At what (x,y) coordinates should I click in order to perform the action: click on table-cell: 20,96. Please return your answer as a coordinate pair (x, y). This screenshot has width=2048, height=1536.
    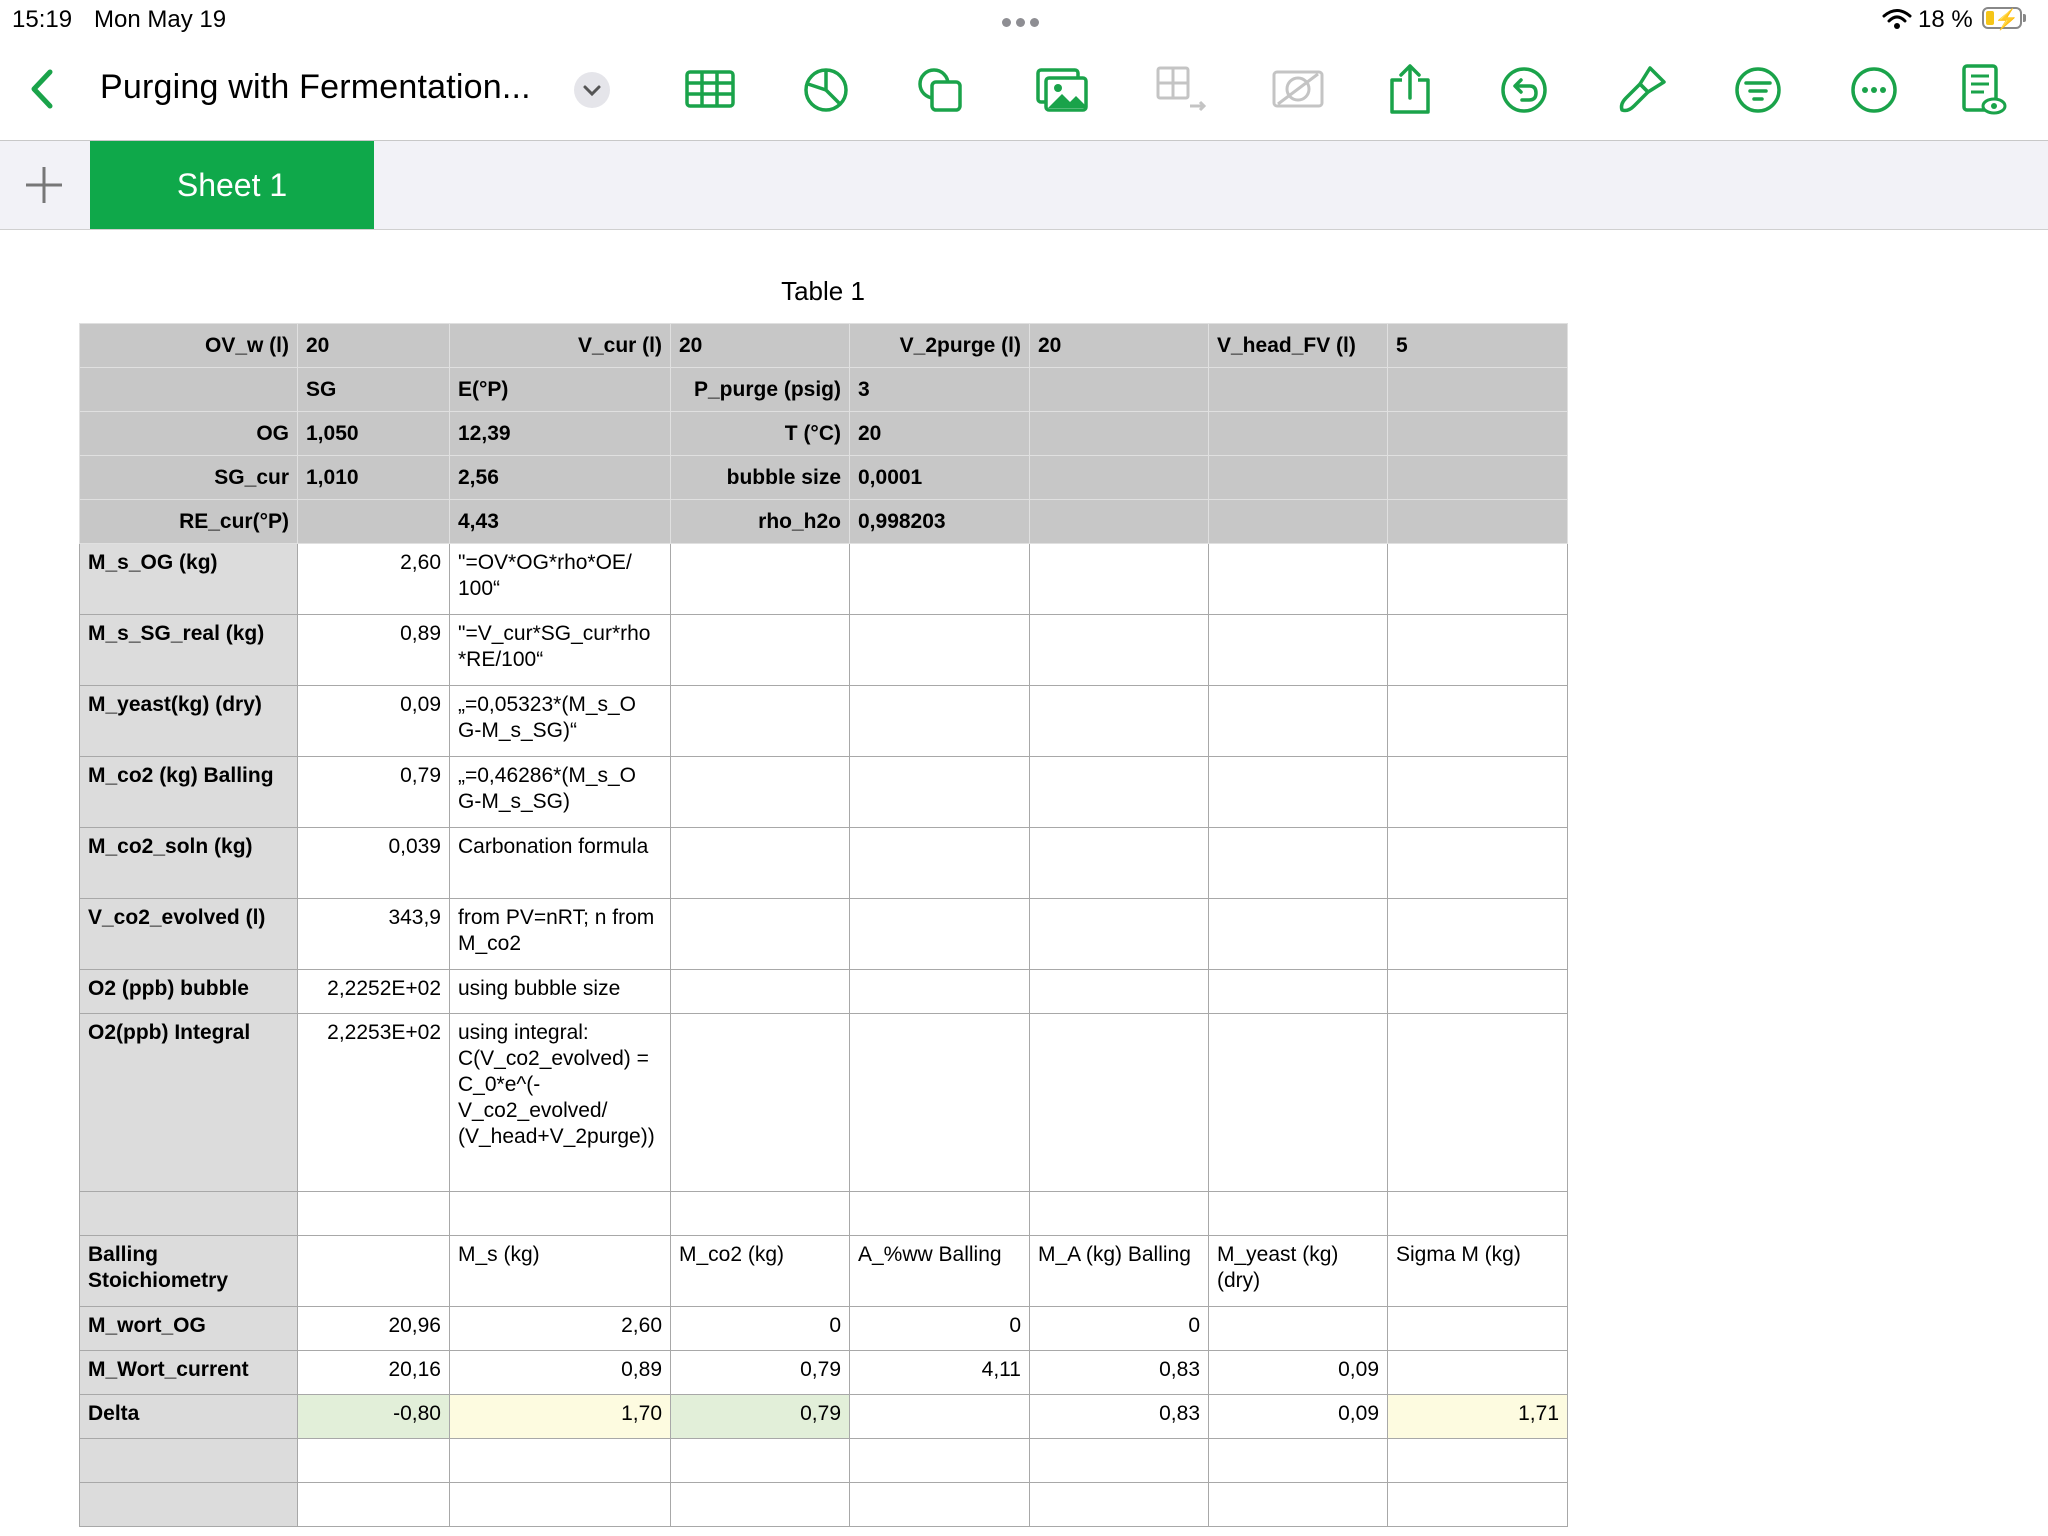
    Looking at the image, I should click on (373, 1328).